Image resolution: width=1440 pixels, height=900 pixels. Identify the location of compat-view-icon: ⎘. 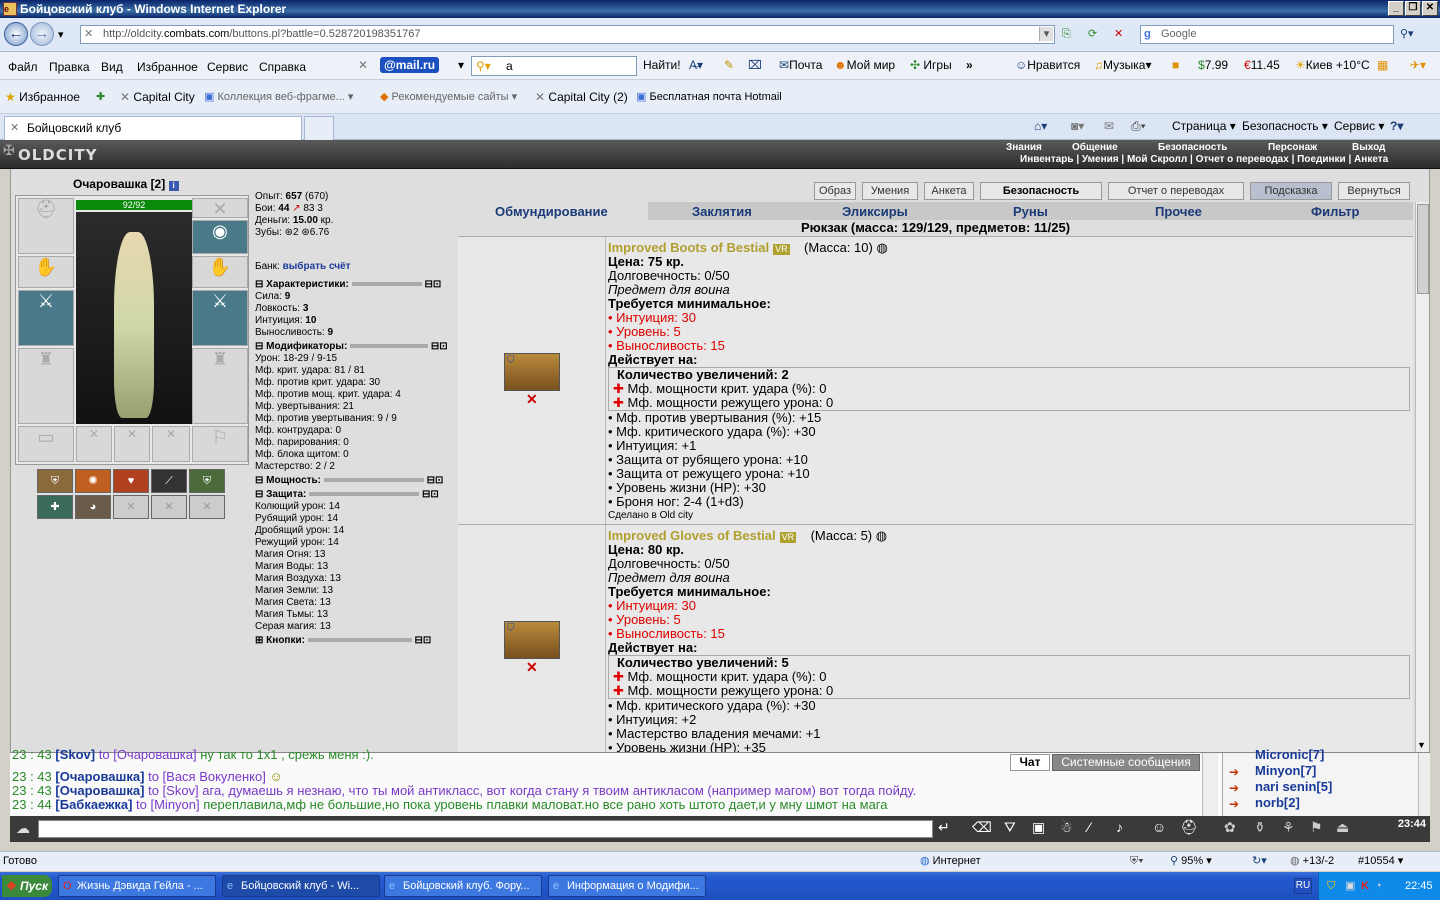
(1066, 34).